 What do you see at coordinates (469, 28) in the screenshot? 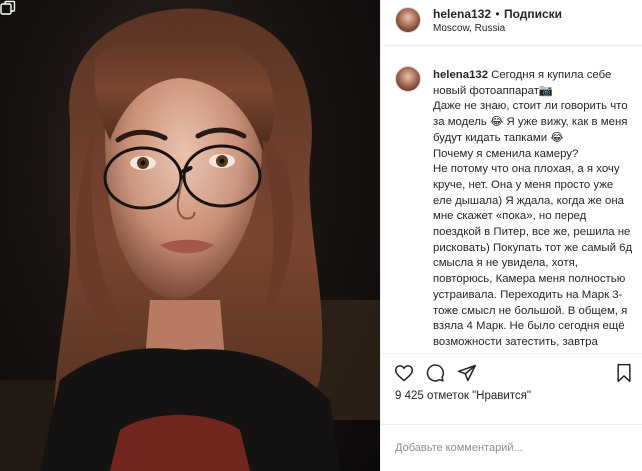
I see `location-link: Moscow, Russia` at bounding box center [469, 28].